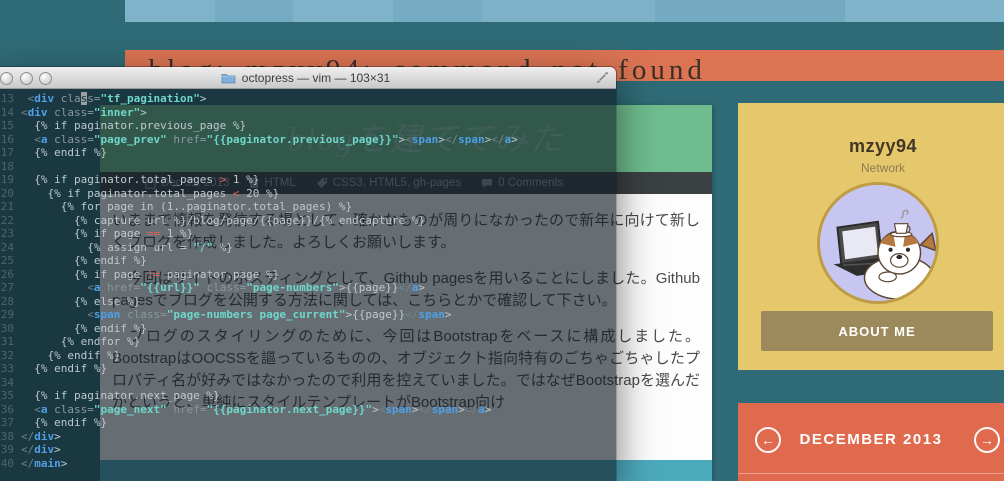 The image size is (1004, 481). I want to click on code-text: {% endfor %}, so click(81, 341).